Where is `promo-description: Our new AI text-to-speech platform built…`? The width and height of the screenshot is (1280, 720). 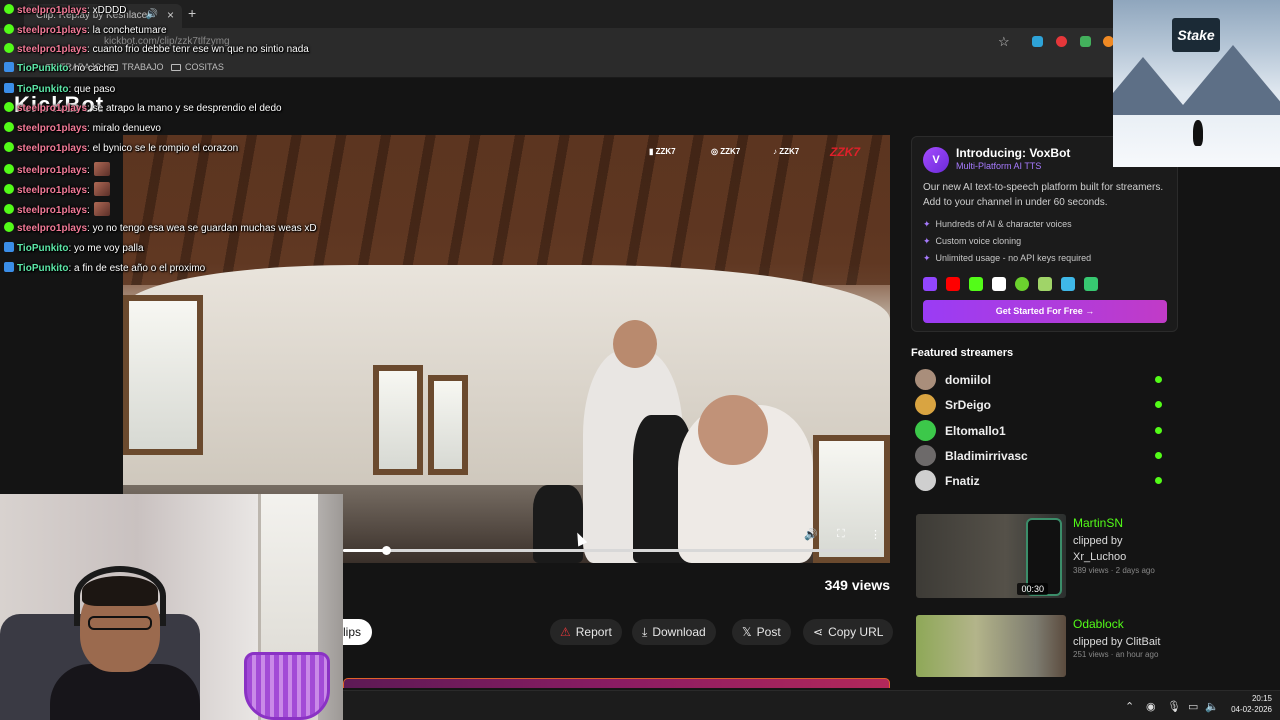 promo-description: Our new AI text-to-speech platform built… is located at coordinates (1043, 195).